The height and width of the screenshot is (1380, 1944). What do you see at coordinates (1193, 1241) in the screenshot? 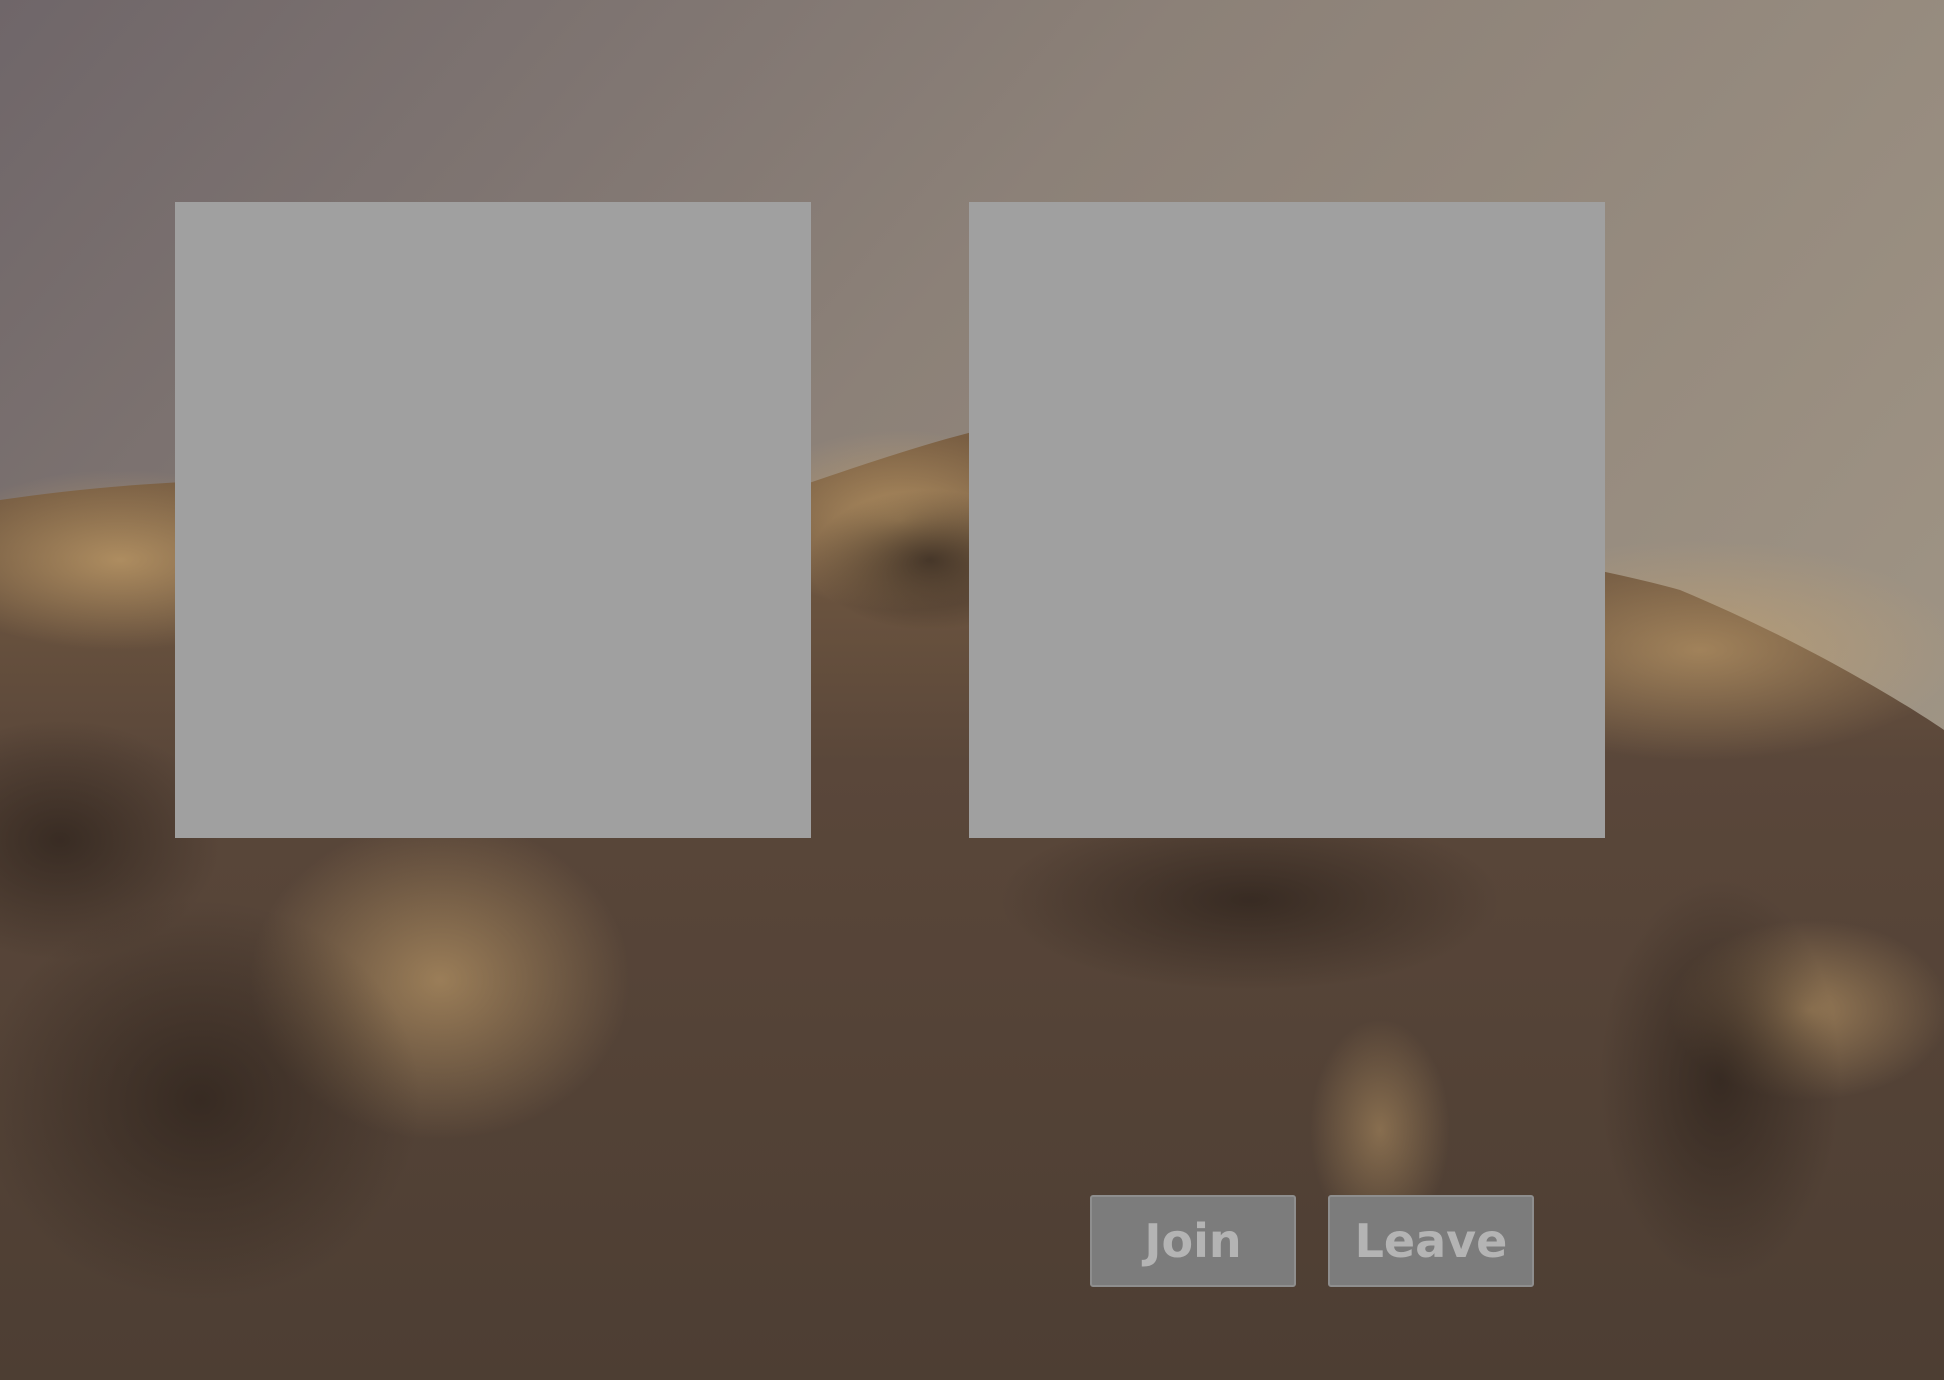
I see `join-button: Join` at bounding box center [1193, 1241].